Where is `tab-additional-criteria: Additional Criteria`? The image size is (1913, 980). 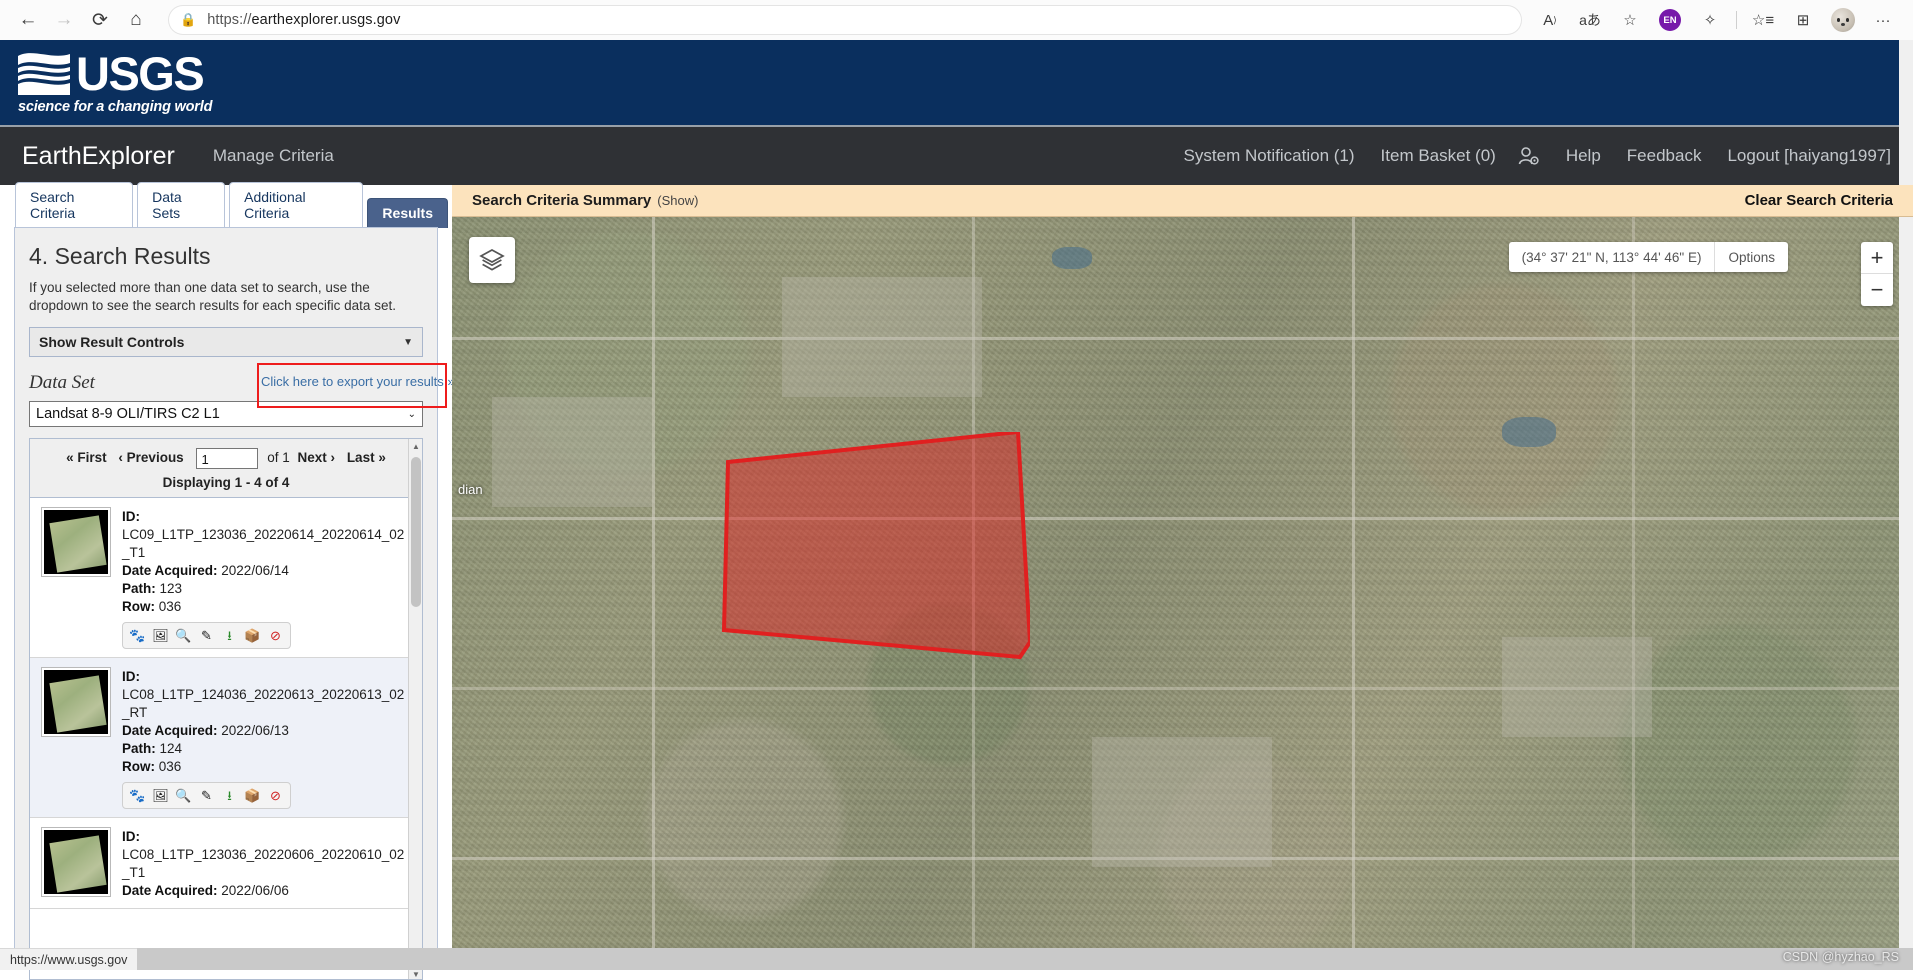 tab-additional-criteria: Additional Criteria is located at coordinates (296, 205).